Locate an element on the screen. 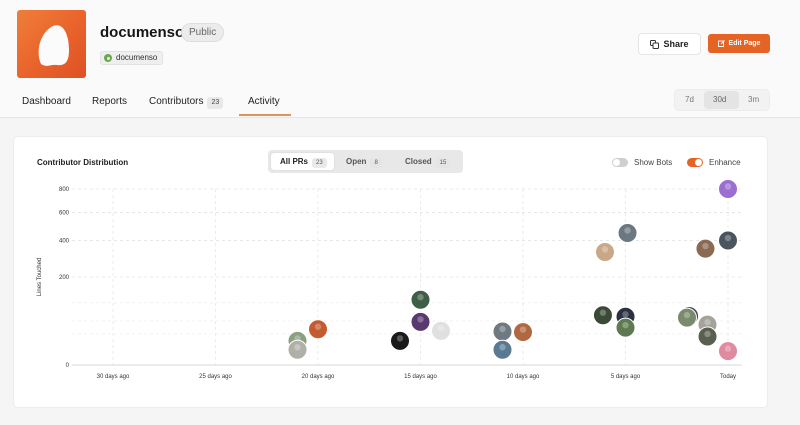 The width and height of the screenshot is (800, 425). y-axis-label: Lines Touched is located at coordinates (40, 277).